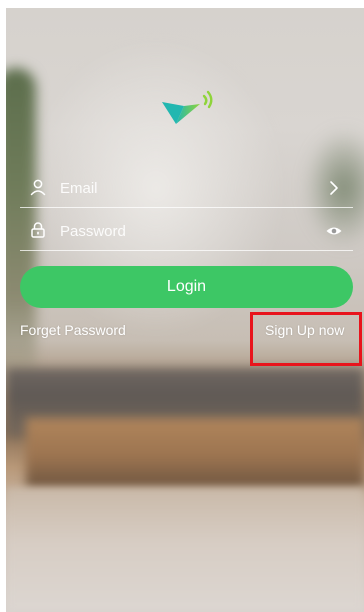 The height and width of the screenshot is (612, 364). What do you see at coordinates (334, 188) in the screenshot?
I see `chevron-right-icon` at bounding box center [334, 188].